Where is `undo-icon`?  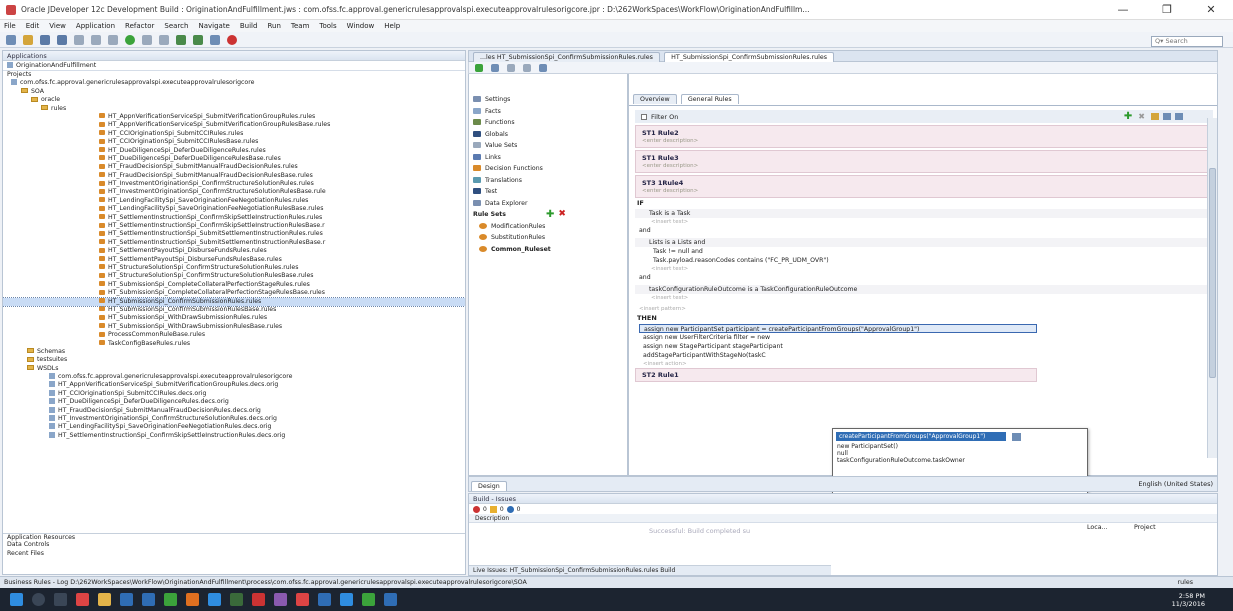 undo-icon is located at coordinates (96, 39).